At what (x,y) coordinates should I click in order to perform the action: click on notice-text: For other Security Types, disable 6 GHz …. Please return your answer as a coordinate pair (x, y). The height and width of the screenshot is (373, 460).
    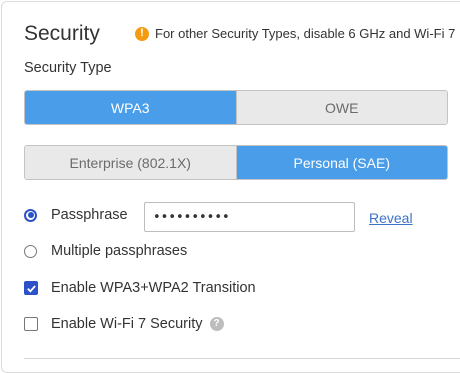
    Looking at the image, I should click on (305, 33).